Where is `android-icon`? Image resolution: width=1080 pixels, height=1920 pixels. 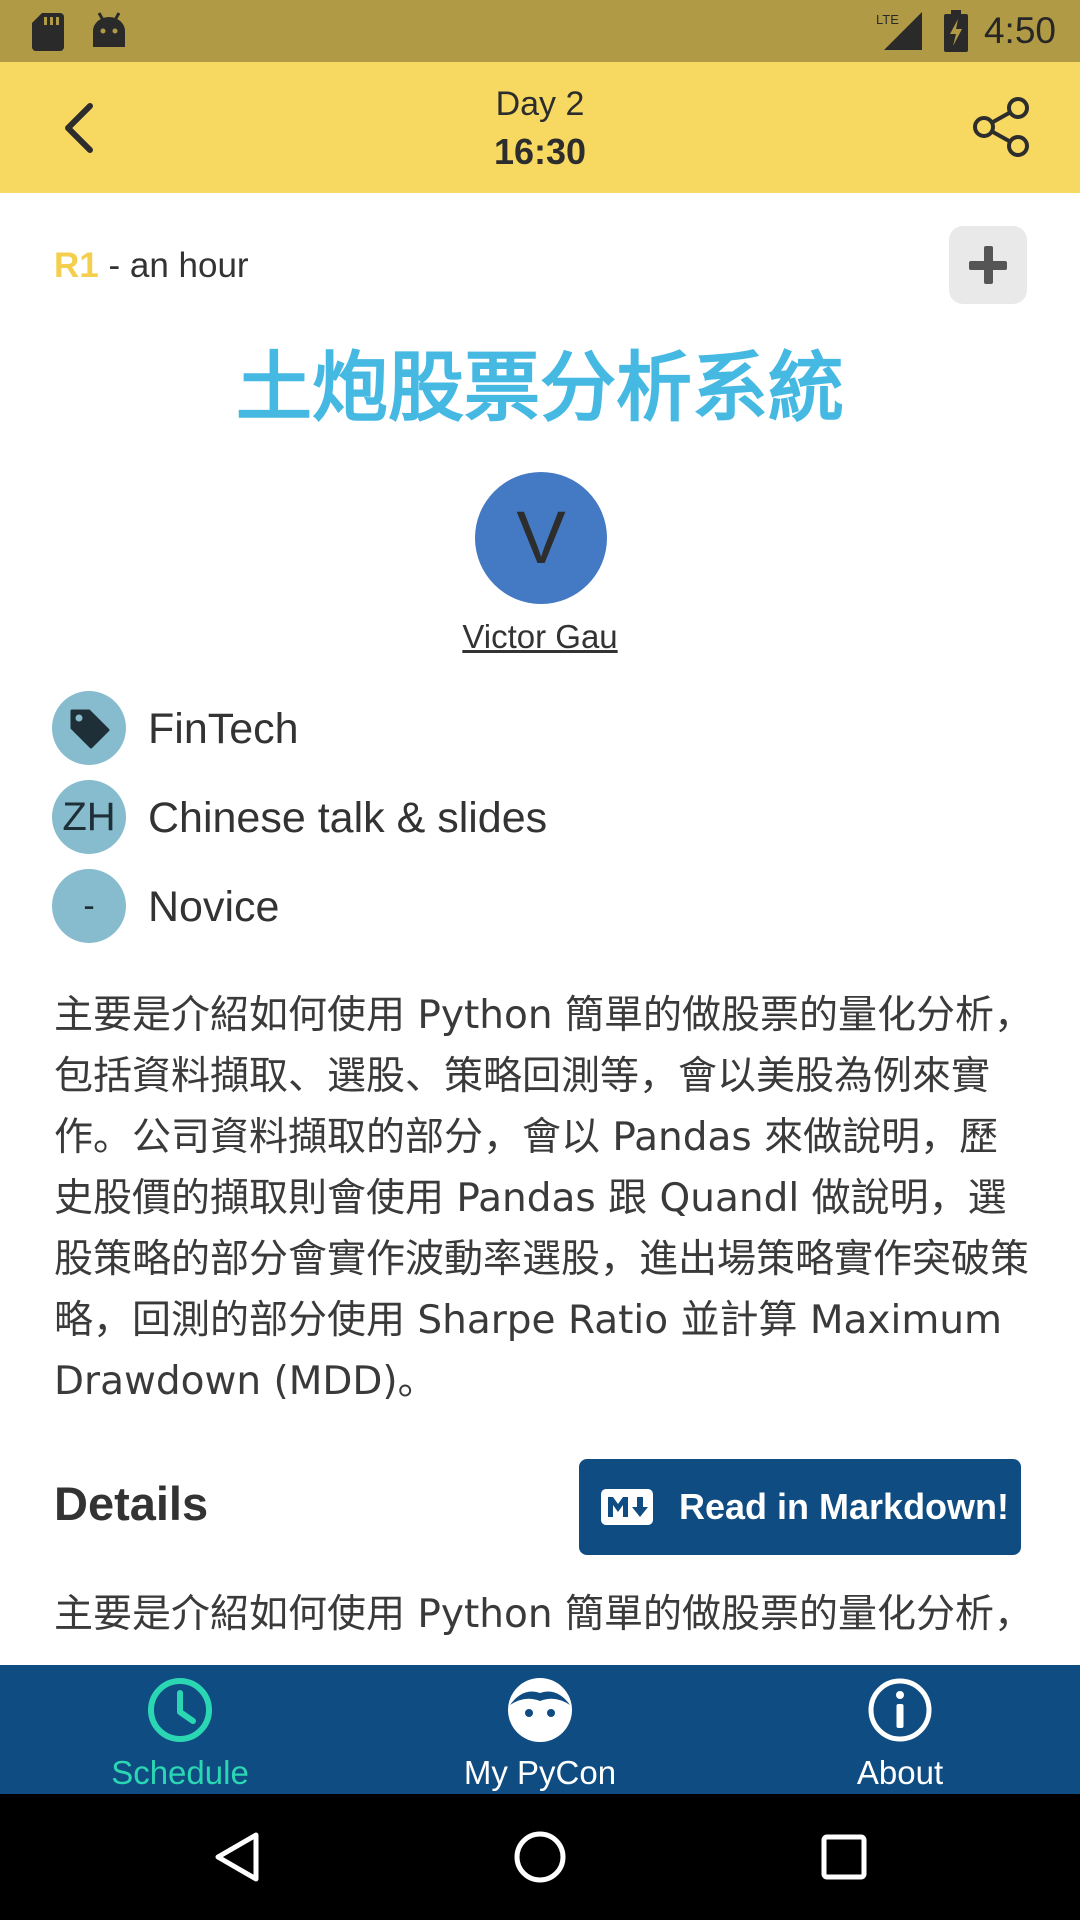
android-icon is located at coordinates (109, 29).